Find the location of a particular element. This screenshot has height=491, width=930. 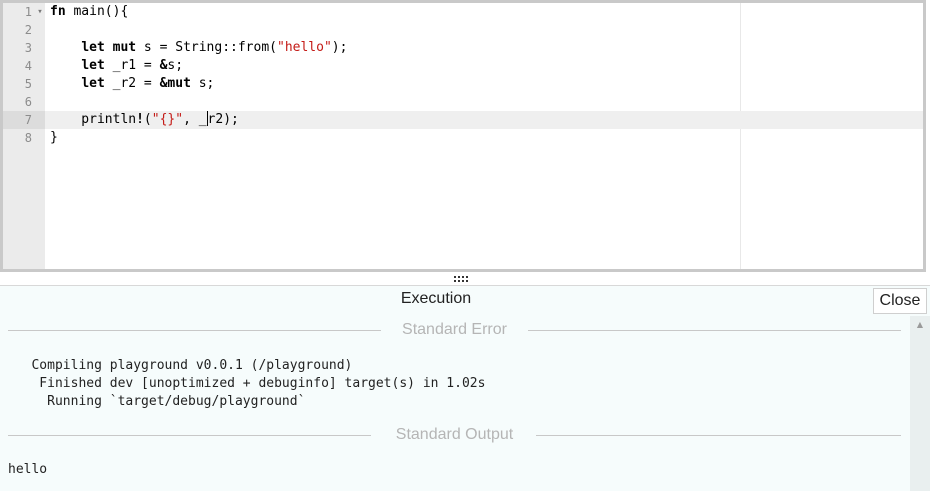

code-text: let _r2 = &mut s; is located at coordinates (132, 84).